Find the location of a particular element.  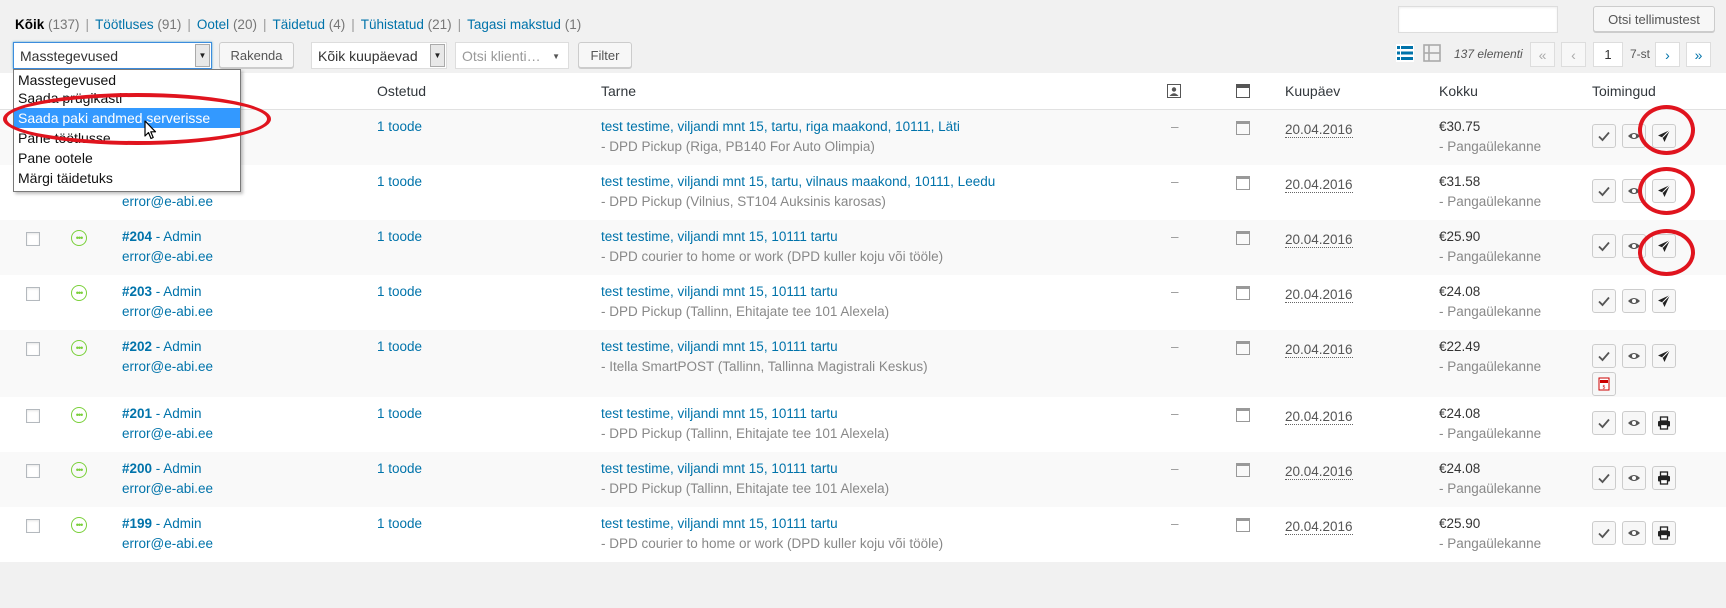

column-ship-to: Tarne is located at coordinates (618, 91).